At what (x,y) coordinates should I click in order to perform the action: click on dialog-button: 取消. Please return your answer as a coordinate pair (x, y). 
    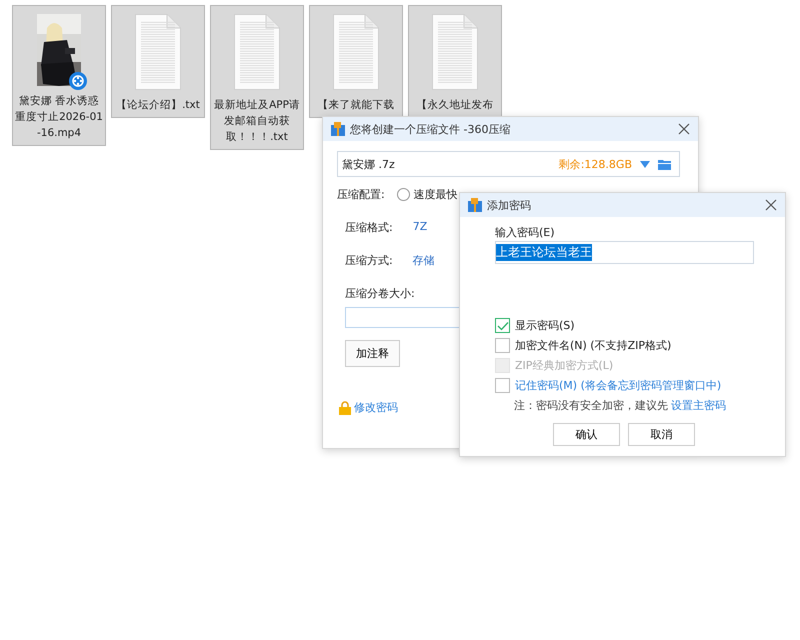
    Looking at the image, I should click on (661, 434).